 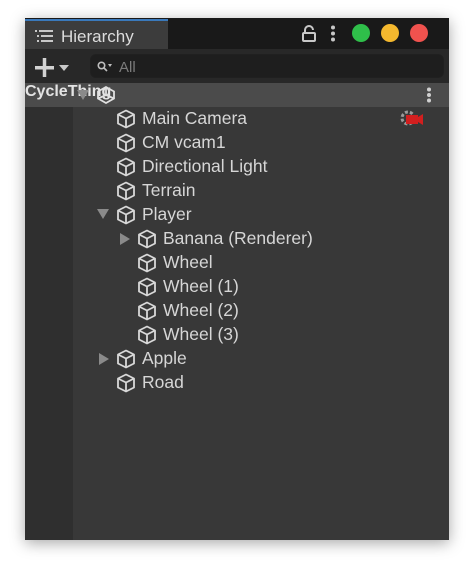 I want to click on scene-menu-icon, so click(x=429, y=97).